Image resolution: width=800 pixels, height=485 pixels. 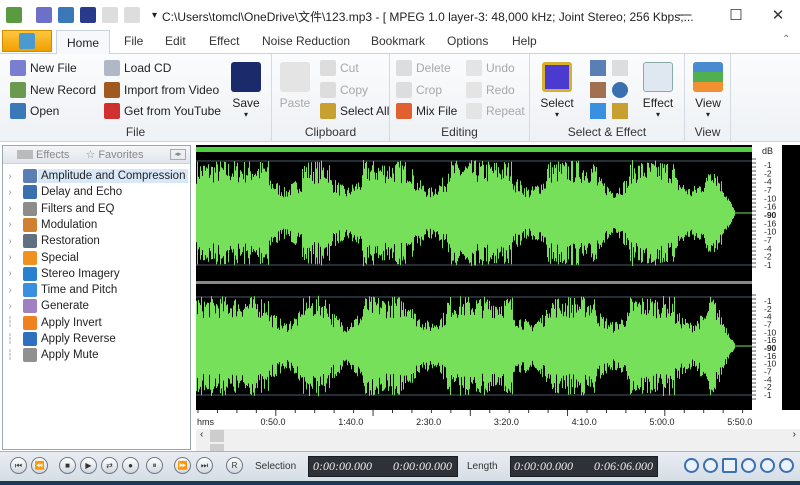 I want to click on effect-button: Effect ▾, so click(x=658, y=90).